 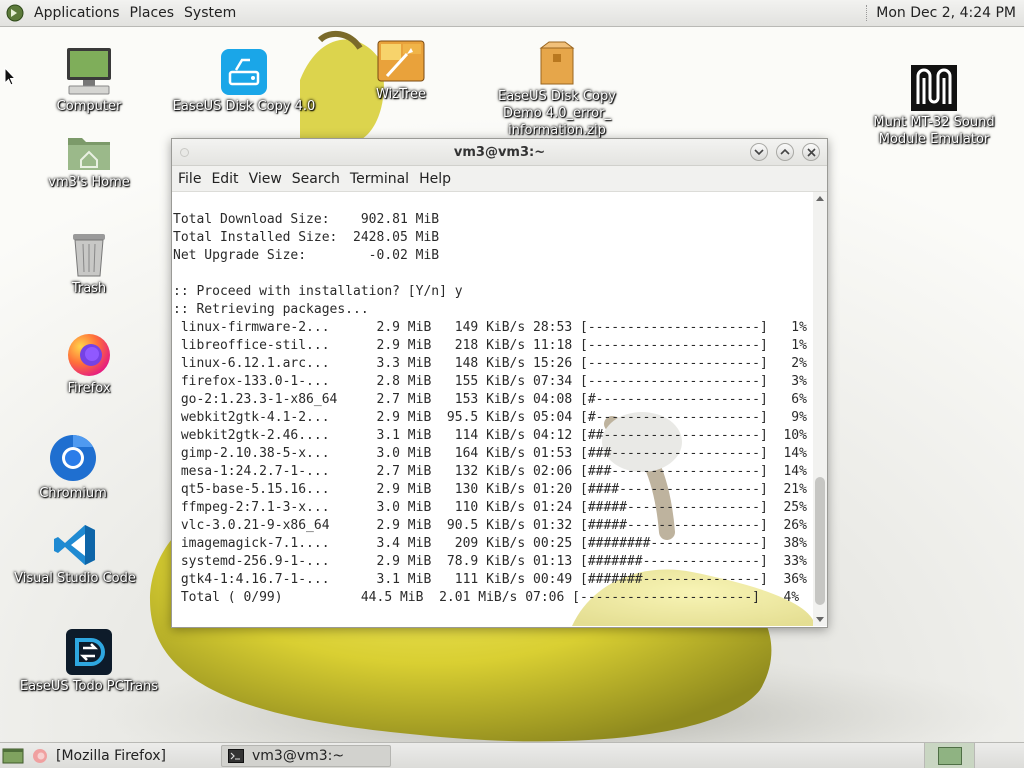 I want to click on system-menu: System, so click(x=210, y=13).